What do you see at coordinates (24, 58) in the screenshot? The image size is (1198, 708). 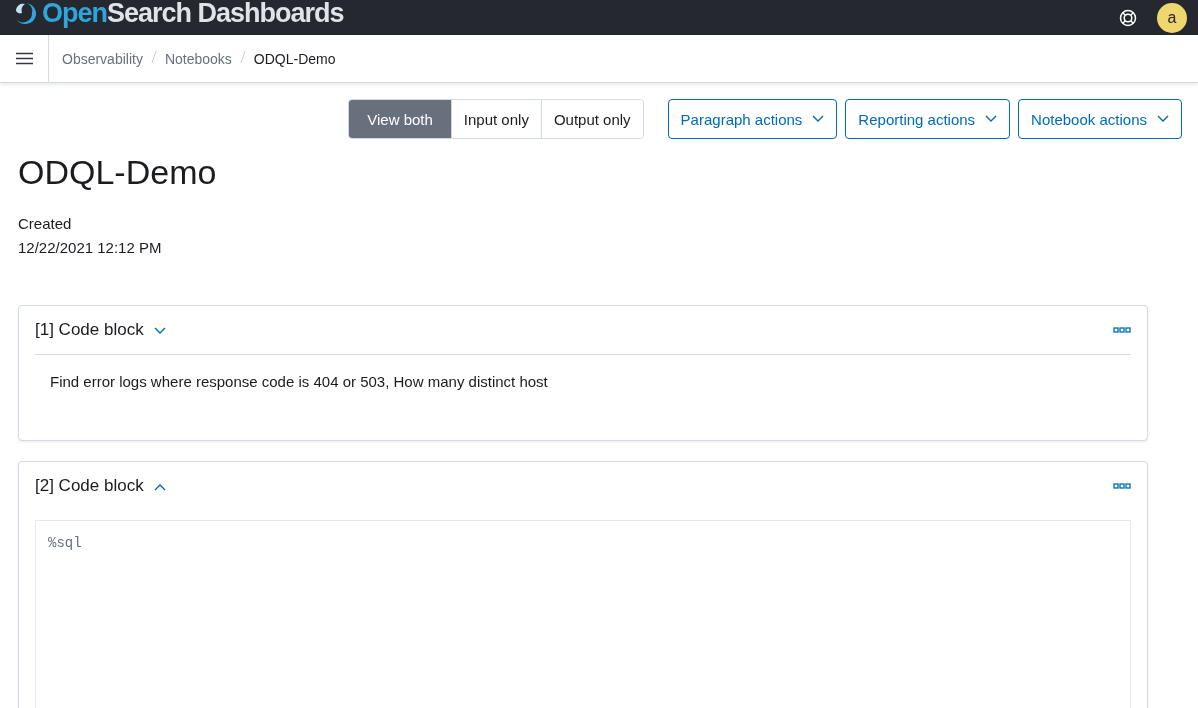 I see `menu-icon` at bounding box center [24, 58].